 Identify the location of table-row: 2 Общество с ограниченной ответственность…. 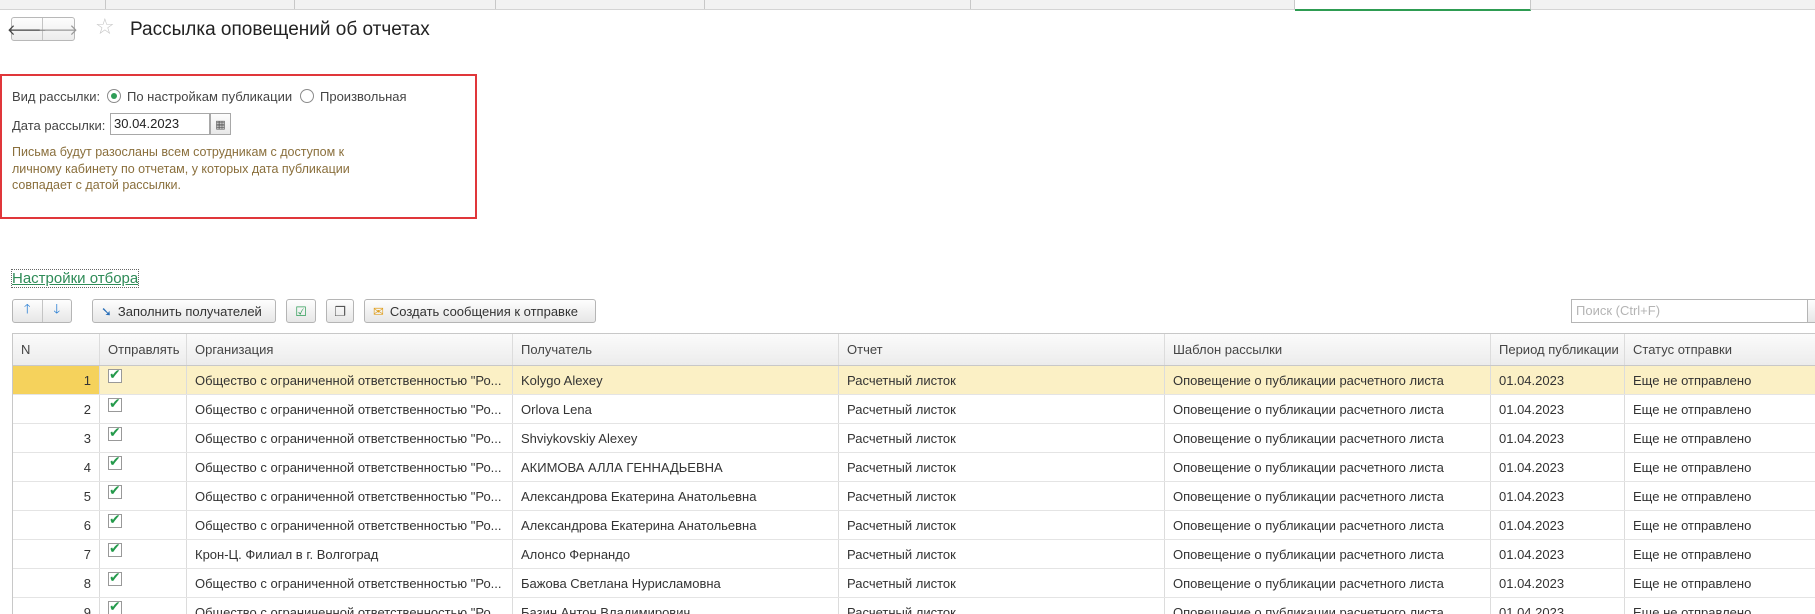
(914, 409).